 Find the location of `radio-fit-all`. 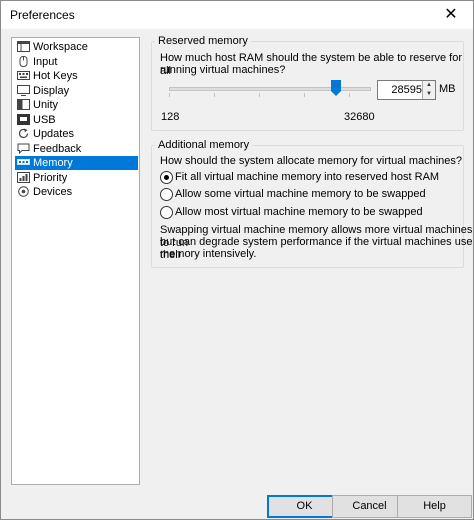

radio-fit-all is located at coordinates (166, 177).